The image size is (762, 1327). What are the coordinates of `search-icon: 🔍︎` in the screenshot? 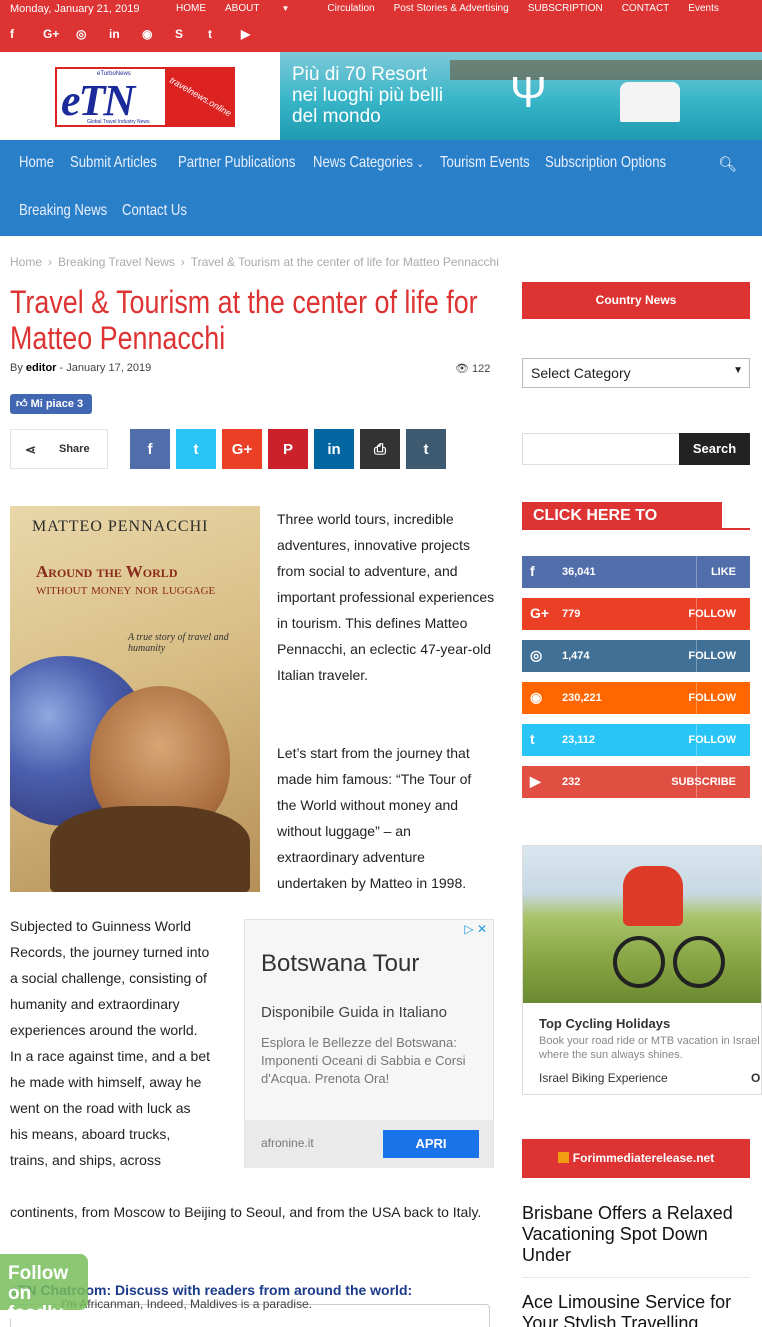 It's located at (727, 164).